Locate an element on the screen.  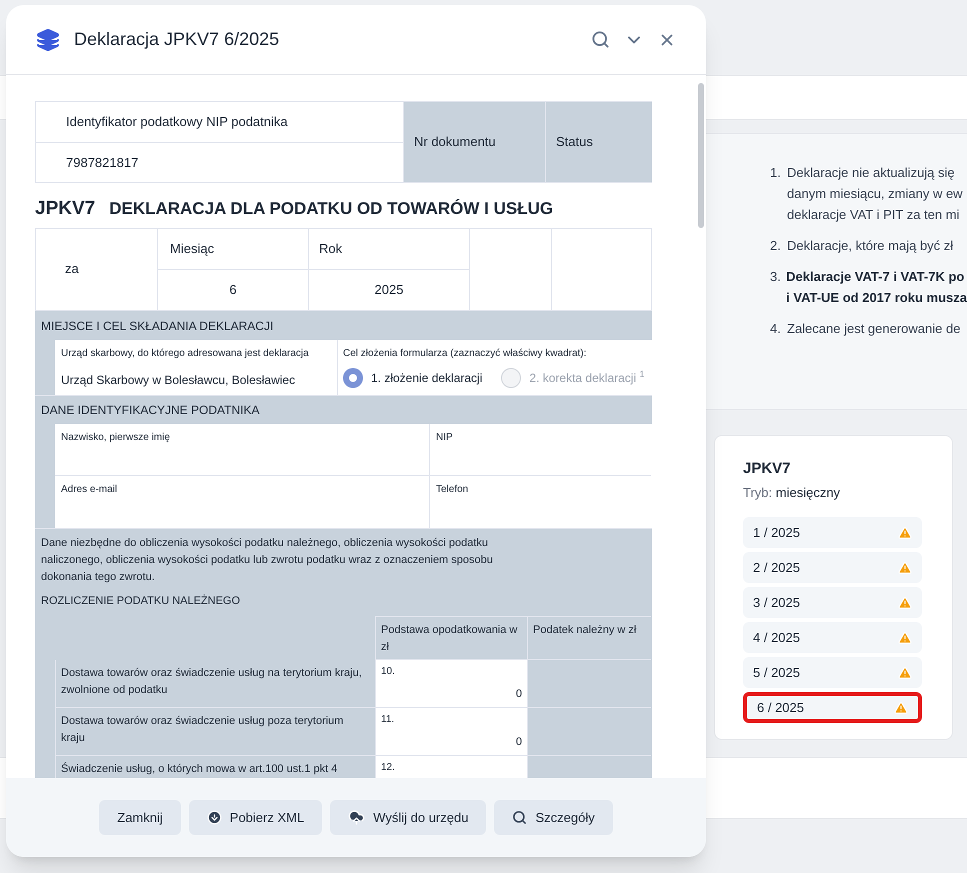
field-label: Cel złożenia formularza (zaznaczyć właściwy kwadrat): is located at coordinates (465, 353).